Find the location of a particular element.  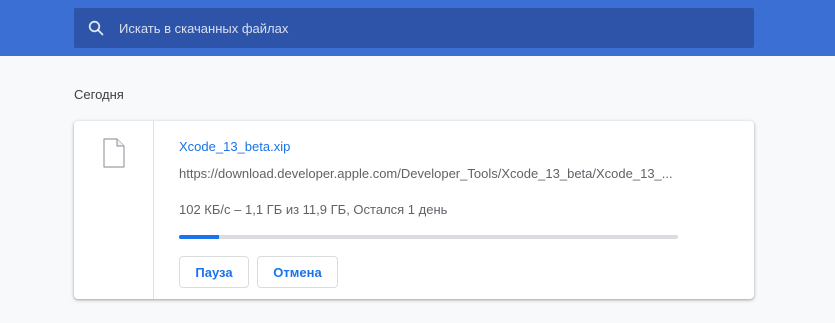

search-box is located at coordinates (414, 28).